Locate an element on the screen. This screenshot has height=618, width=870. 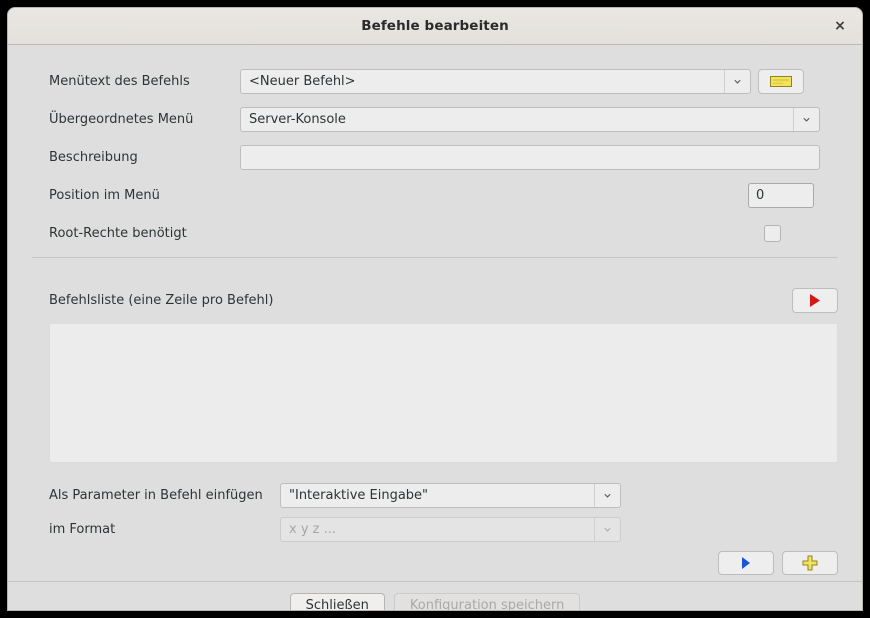
add-parameter-button is located at coordinates (810, 563).